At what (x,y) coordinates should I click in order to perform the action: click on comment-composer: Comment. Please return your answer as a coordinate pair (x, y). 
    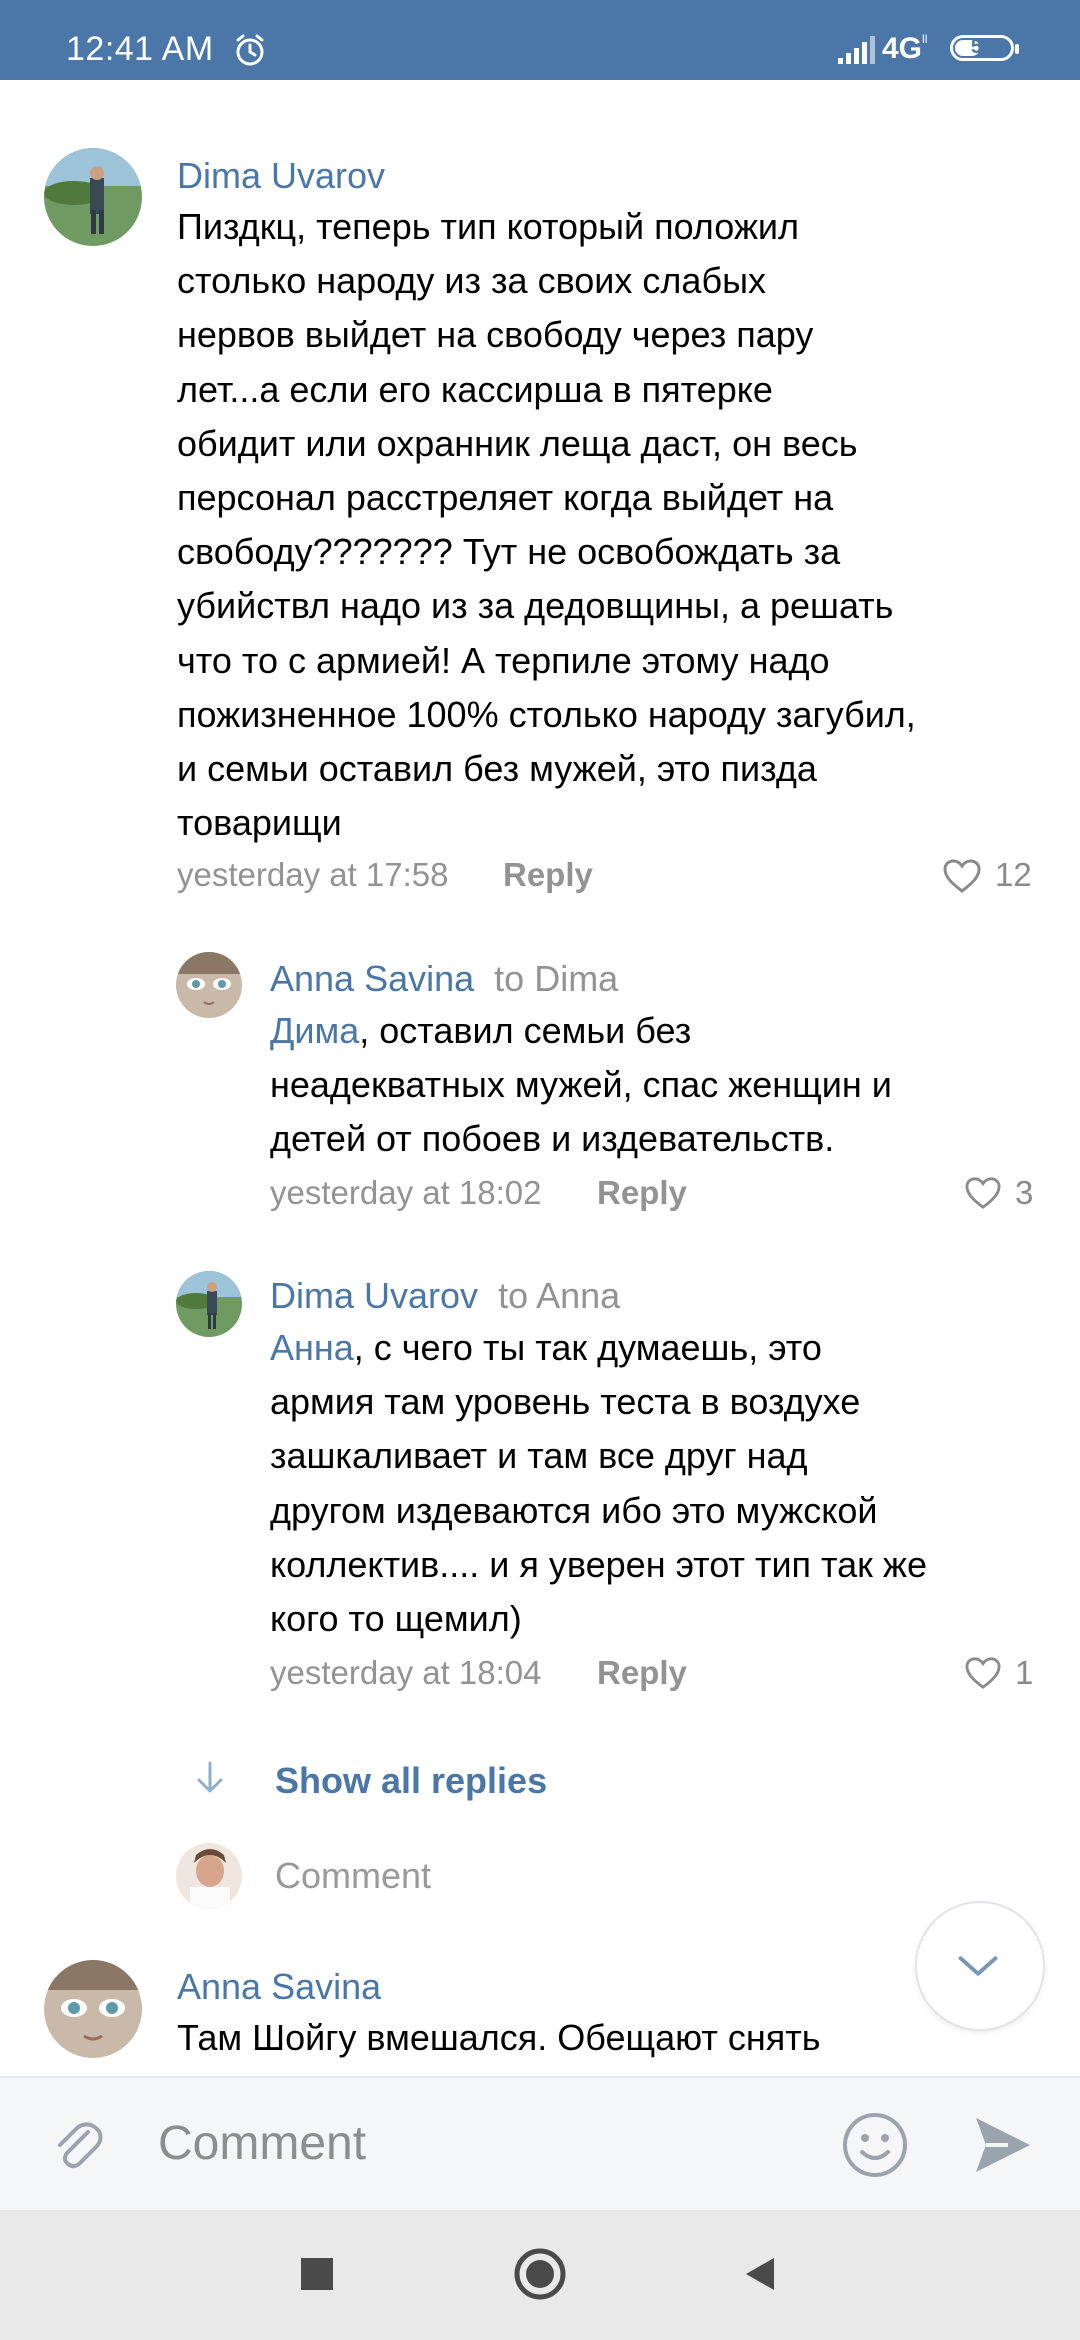
    Looking at the image, I should click on (540, 2144).